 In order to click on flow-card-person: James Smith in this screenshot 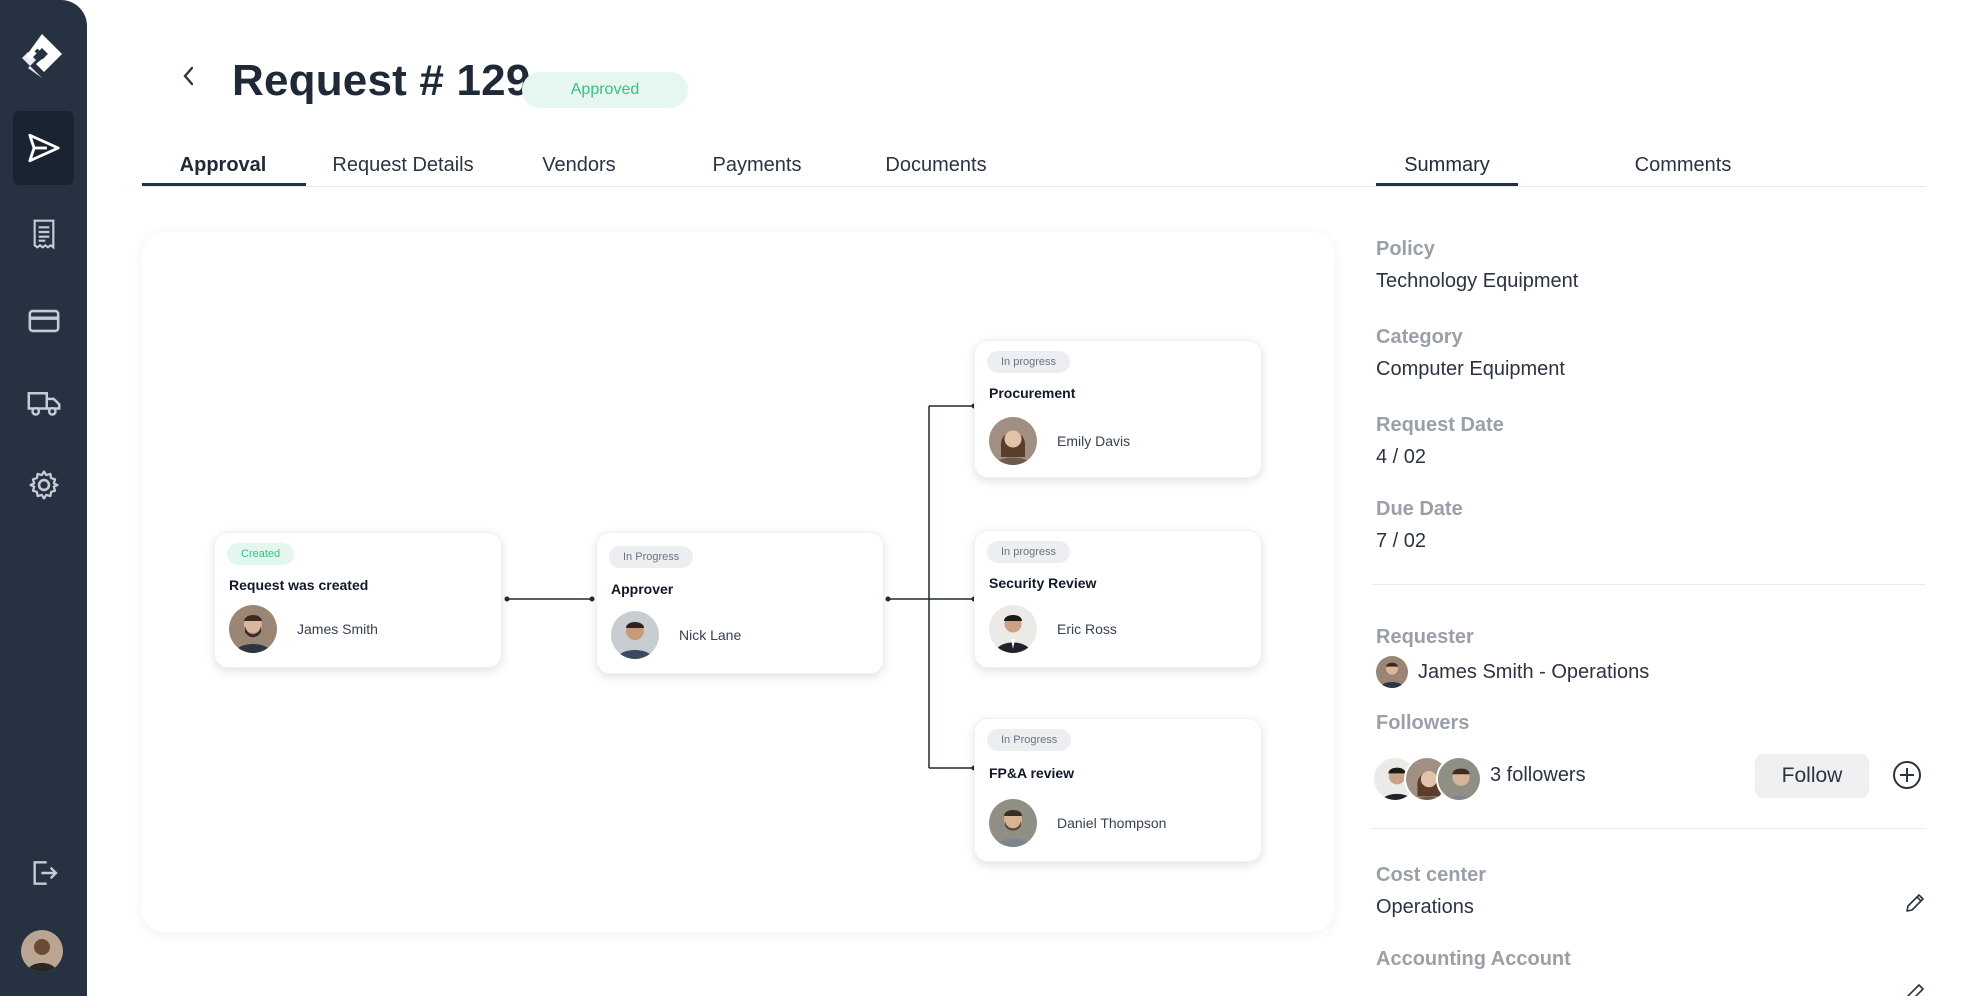, I will do `click(303, 629)`.